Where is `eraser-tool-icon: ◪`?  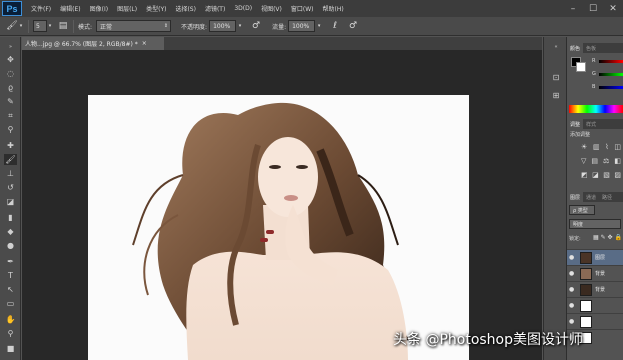
eraser-tool-icon: ◪ is located at coordinates (10, 201).